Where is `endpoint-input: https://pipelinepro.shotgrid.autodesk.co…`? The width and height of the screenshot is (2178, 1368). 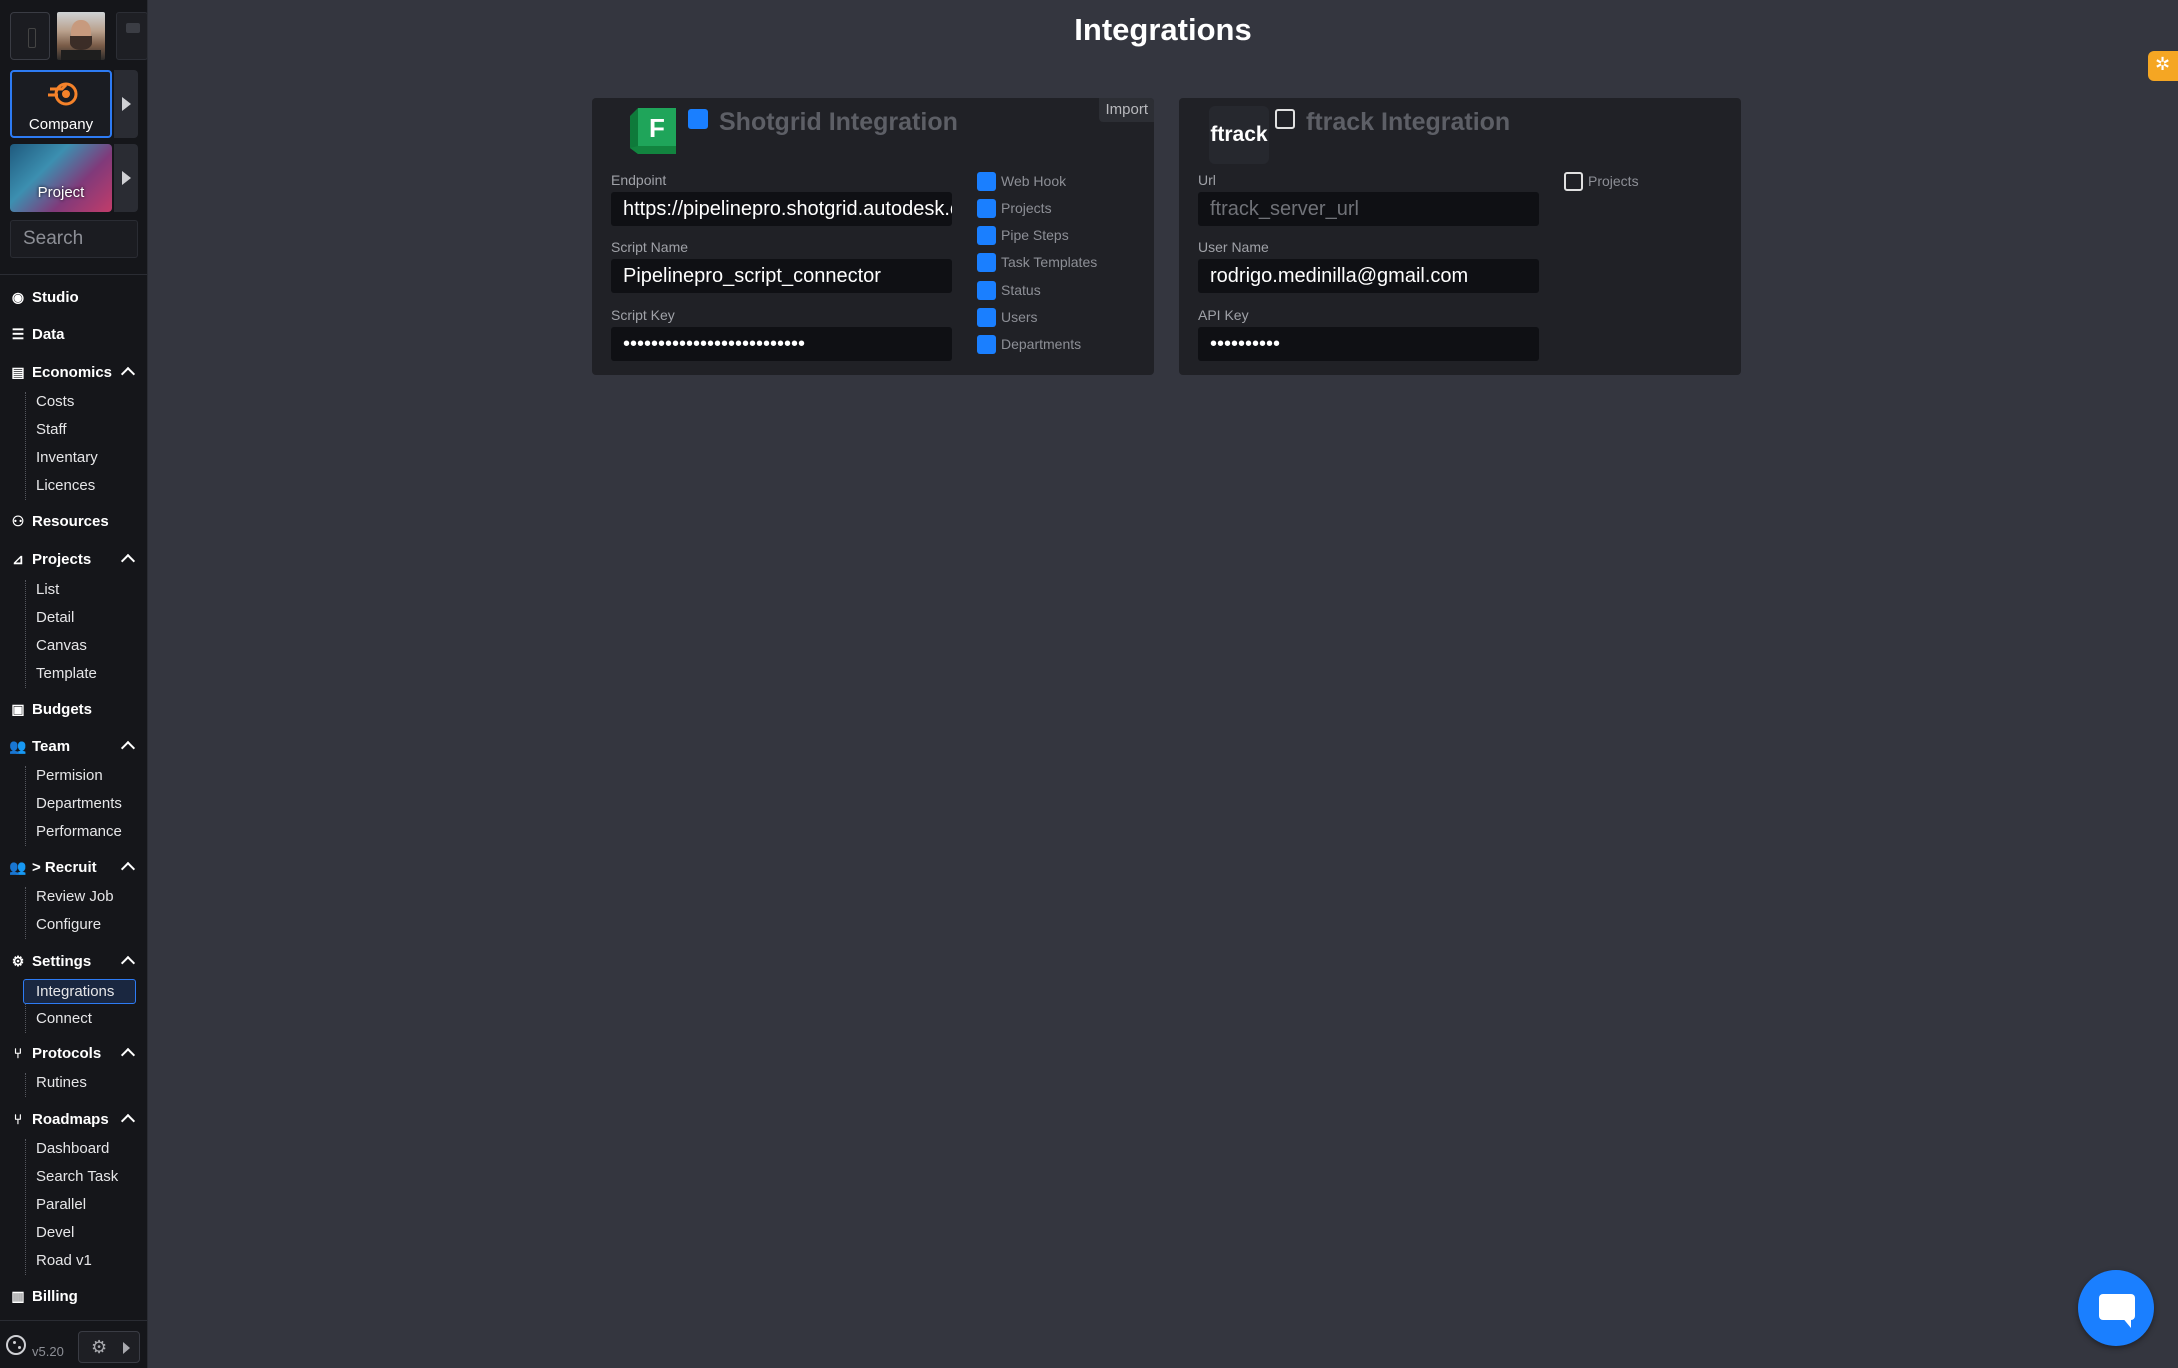
endpoint-input: https://pipelinepro.shotgrid.autodesk.co… is located at coordinates (781, 209).